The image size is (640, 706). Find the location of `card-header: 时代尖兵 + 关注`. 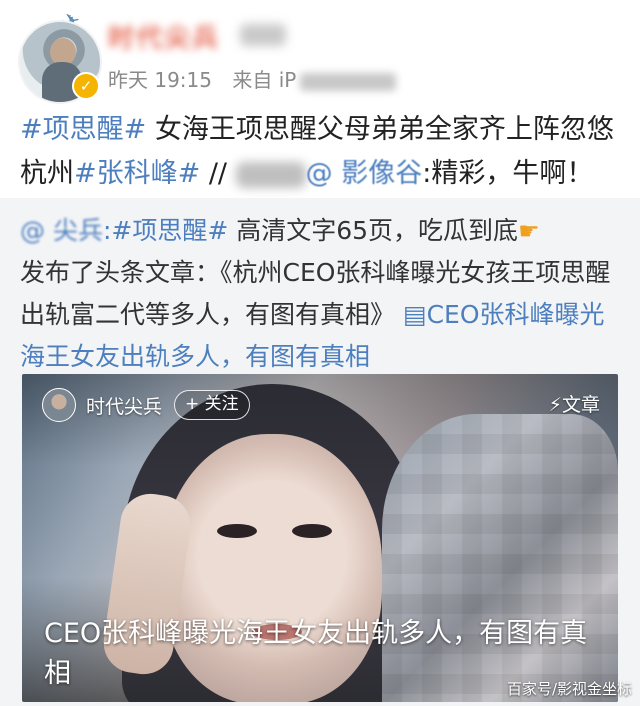

card-header: 时代尖兵 + 关注 is located at coordinates (146, 405).